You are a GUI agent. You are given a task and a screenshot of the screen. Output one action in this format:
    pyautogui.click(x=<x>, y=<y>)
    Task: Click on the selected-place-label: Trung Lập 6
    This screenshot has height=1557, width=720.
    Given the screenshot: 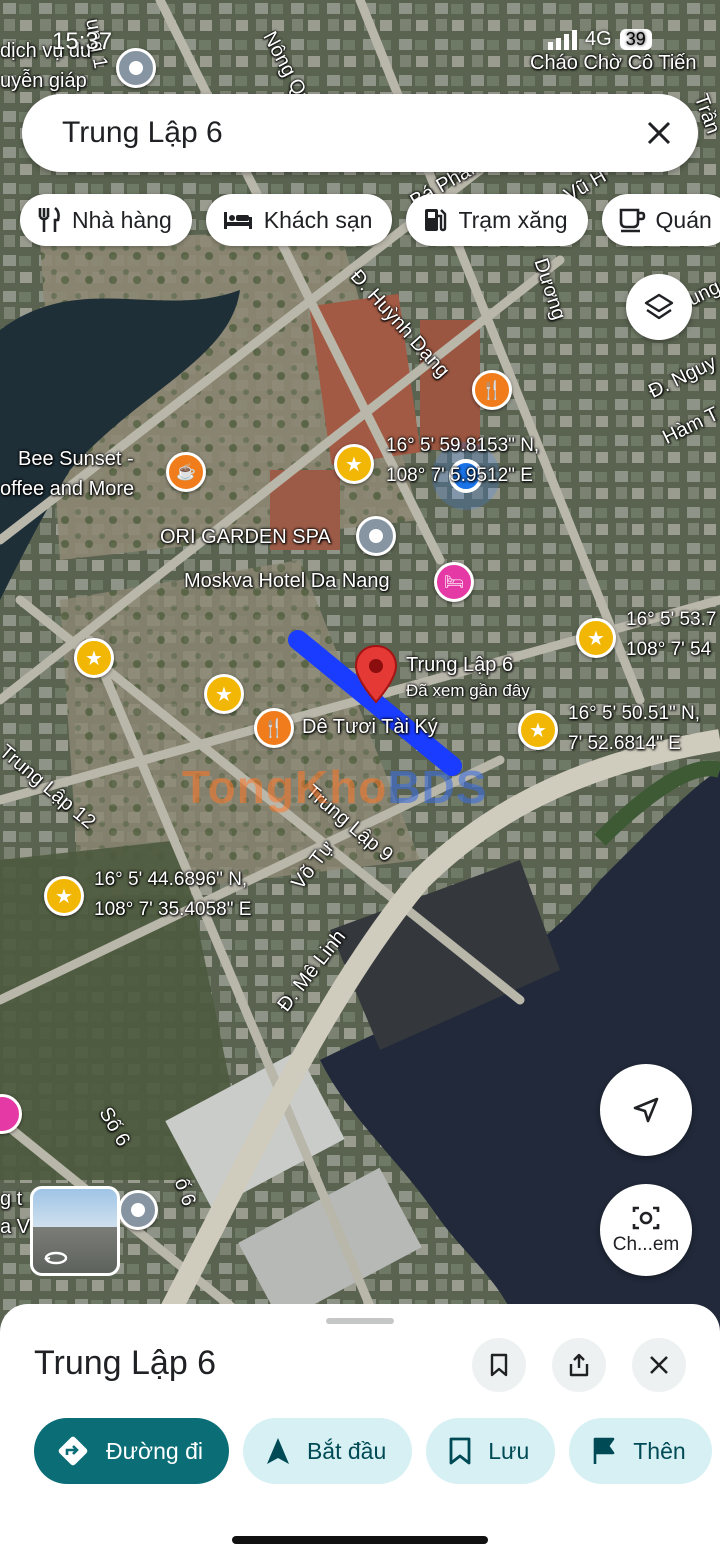 What is the action you would take?
    pyautogui.click(x=460, y=665)
    